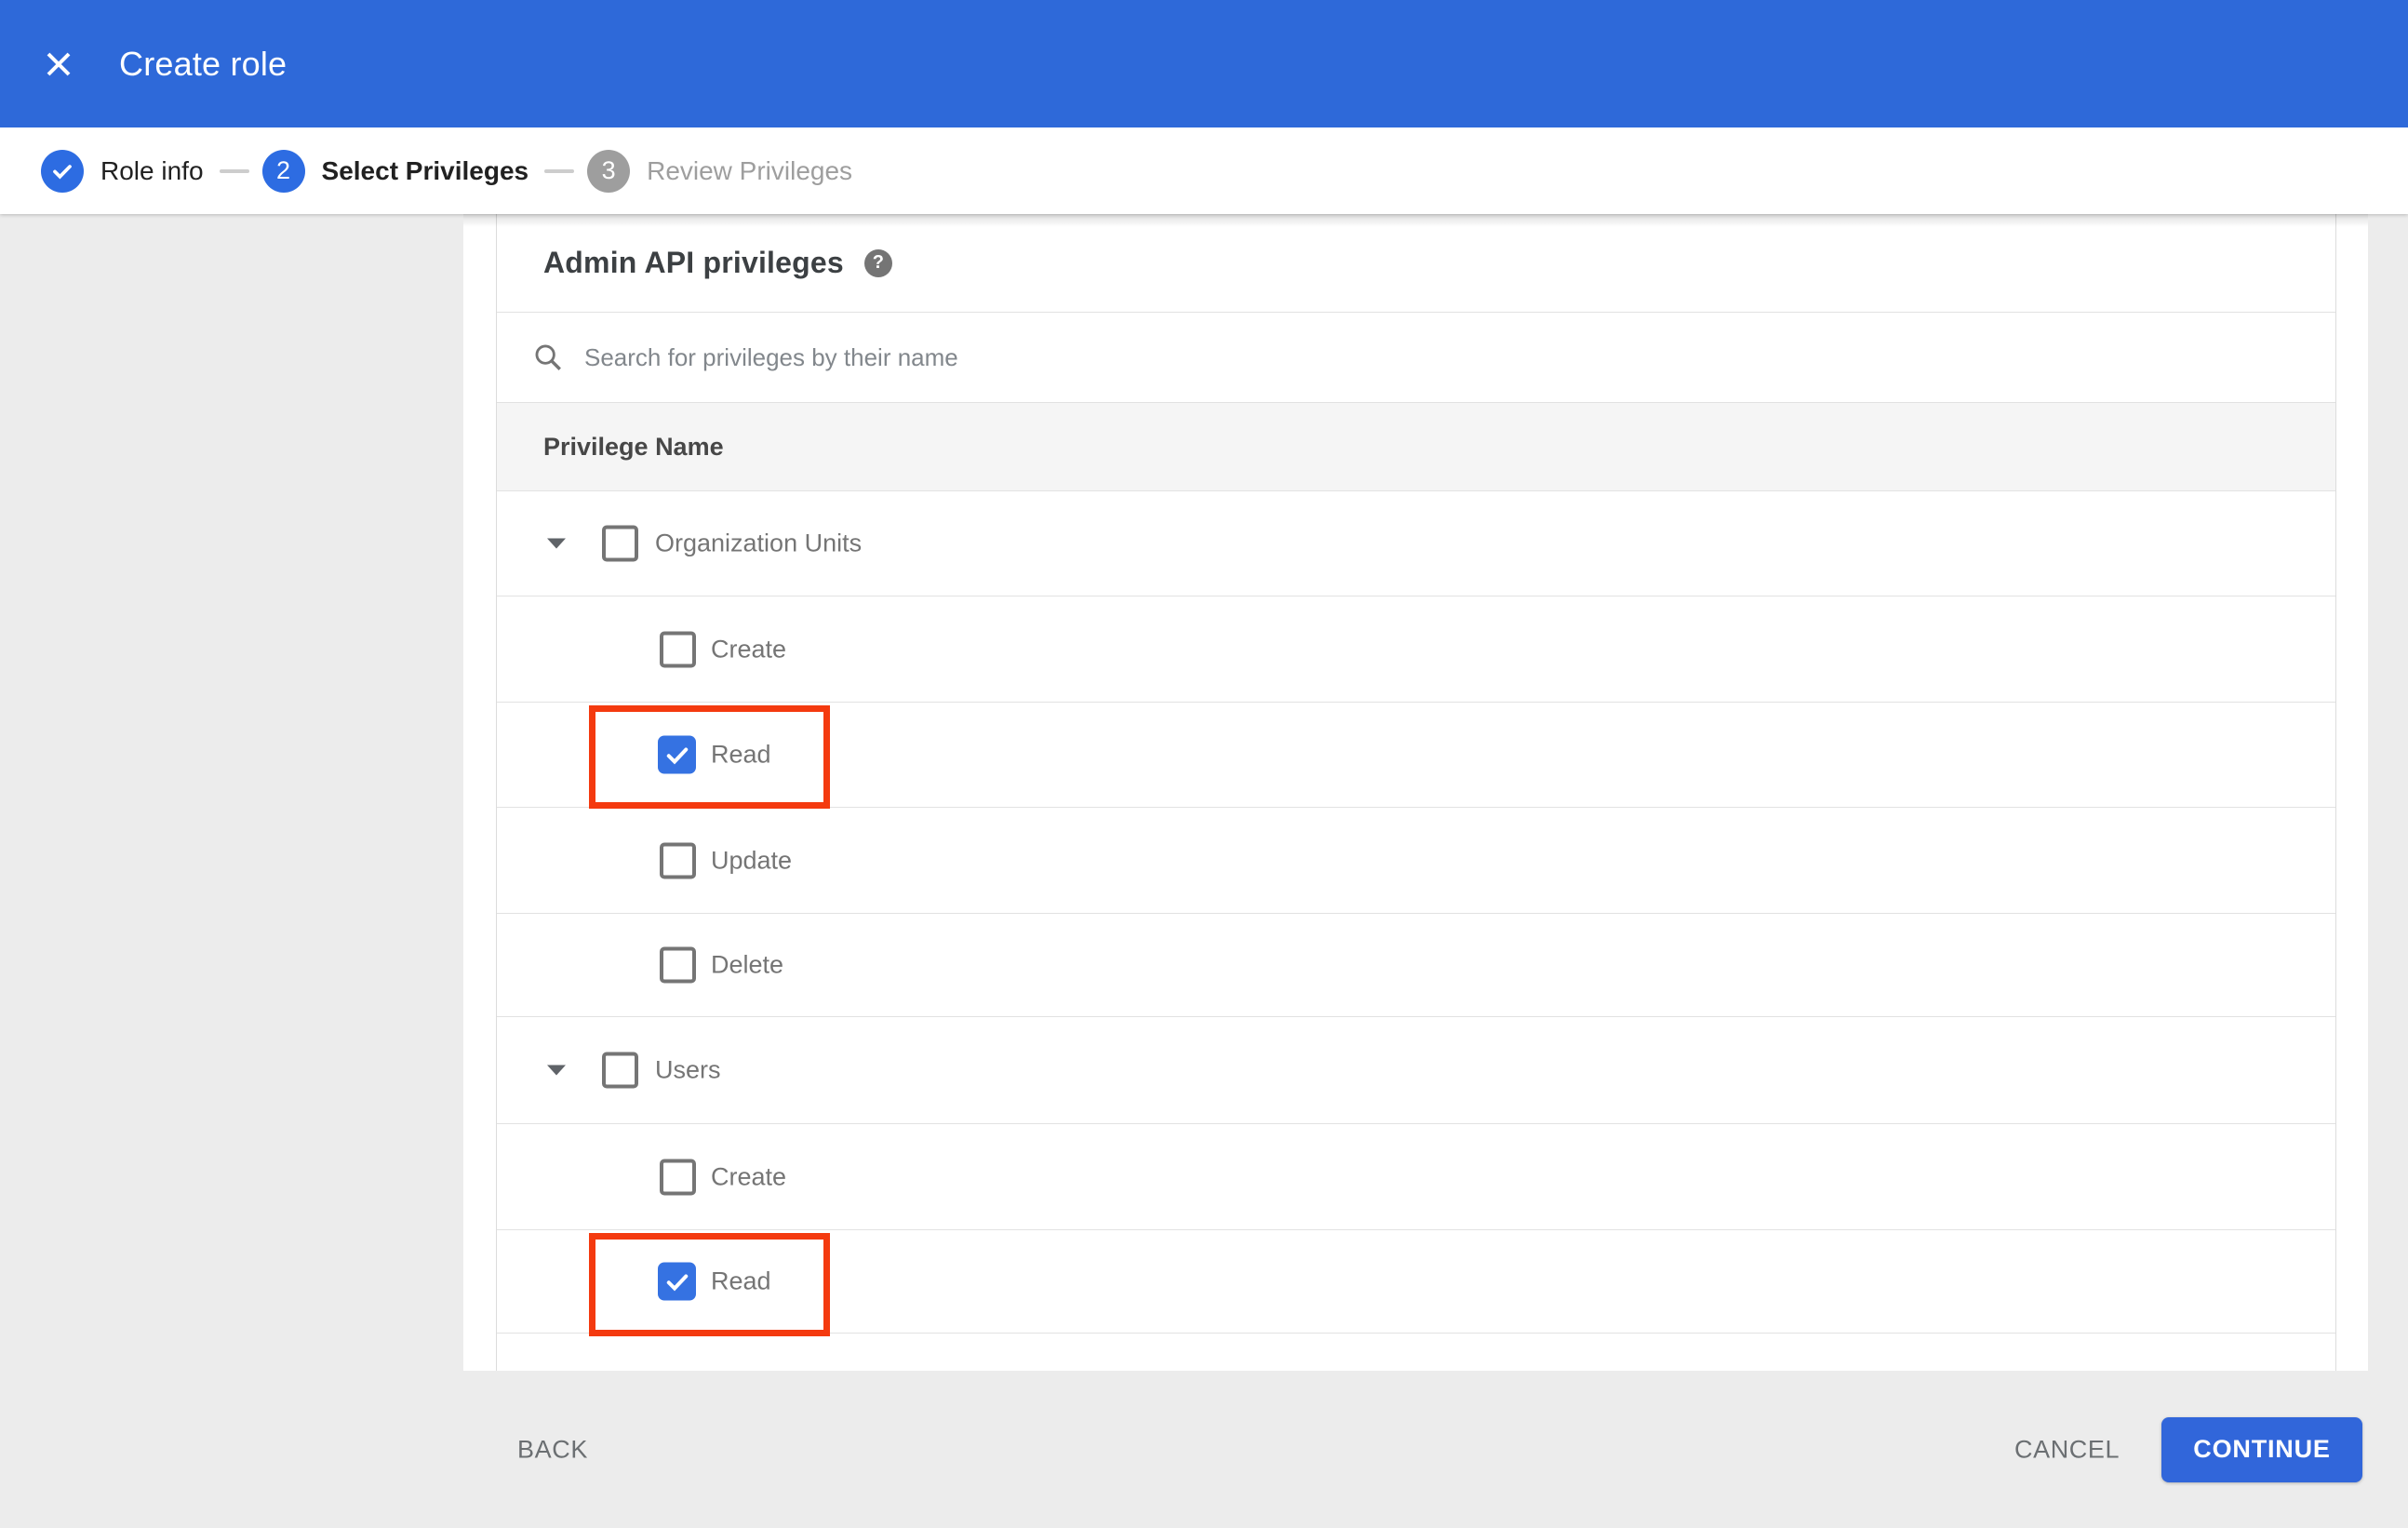 The height and width of the screenshot is (1528, 2408). Describe the element at coordinates (425, 170) in the screenshot. I see `step2-label: Select Privileges` at that location.